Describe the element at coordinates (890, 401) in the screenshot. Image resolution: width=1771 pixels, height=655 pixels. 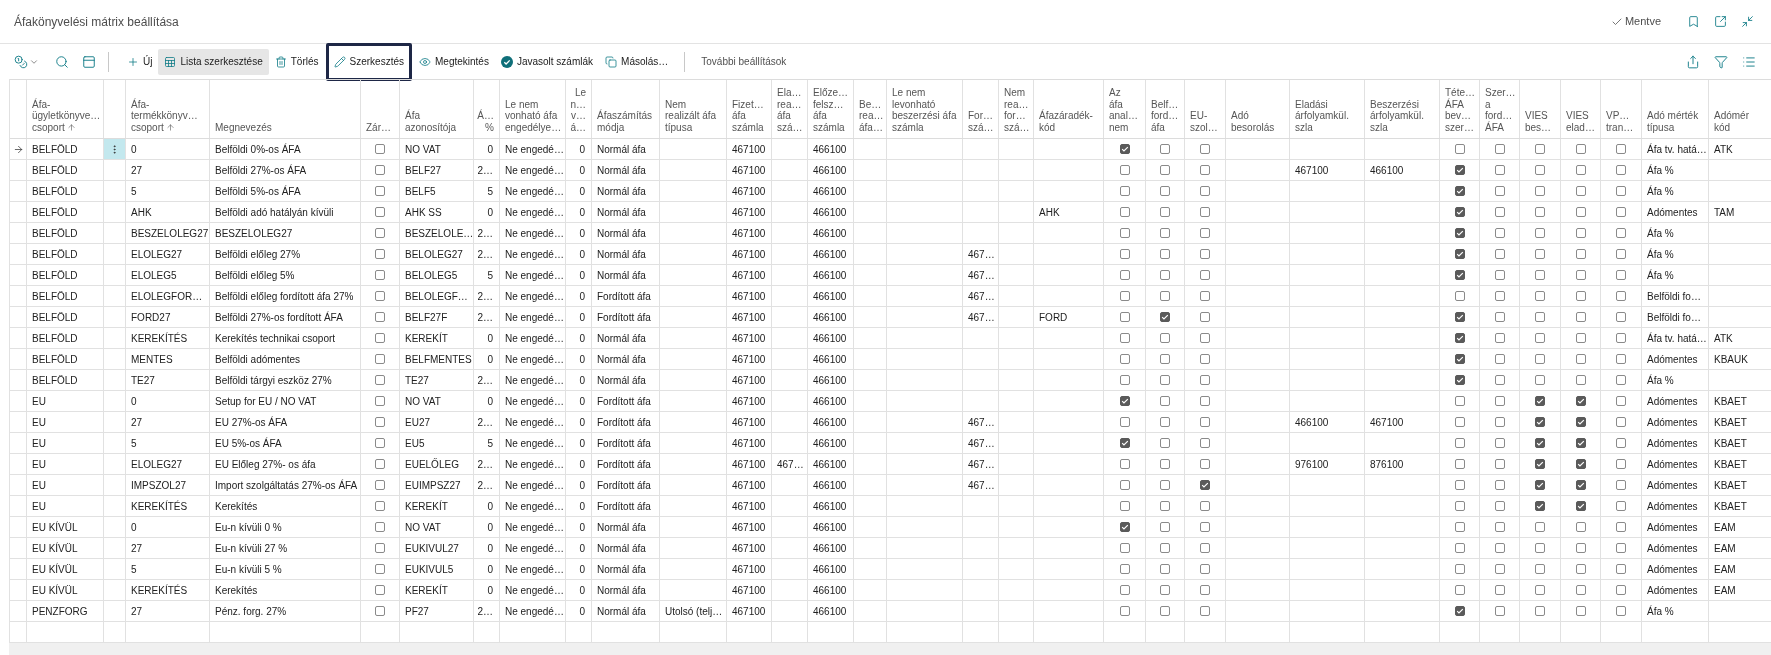
I see `table-row: EU 0 Setup for EU / NO VAT NO VAT 0 Ne engedé… 0 Fordított áfa 467100 466100 Adómentes KBAET` at that location.